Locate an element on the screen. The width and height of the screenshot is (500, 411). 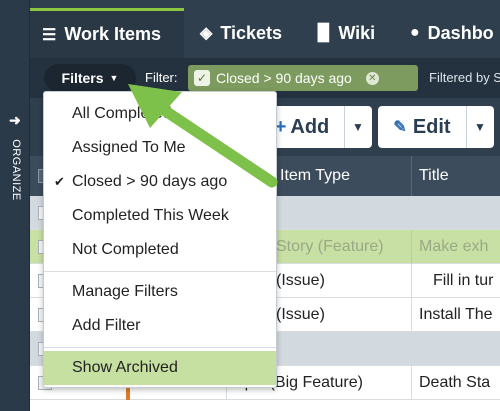
menu-item-not-completed: Not Completed is located at coordinates (160, 250).